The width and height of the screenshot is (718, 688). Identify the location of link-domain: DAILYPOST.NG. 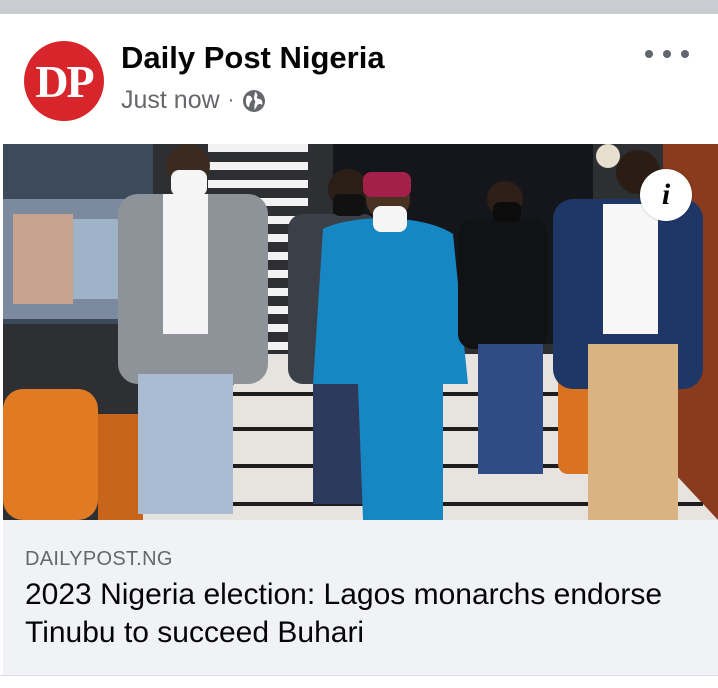
(99, 559).